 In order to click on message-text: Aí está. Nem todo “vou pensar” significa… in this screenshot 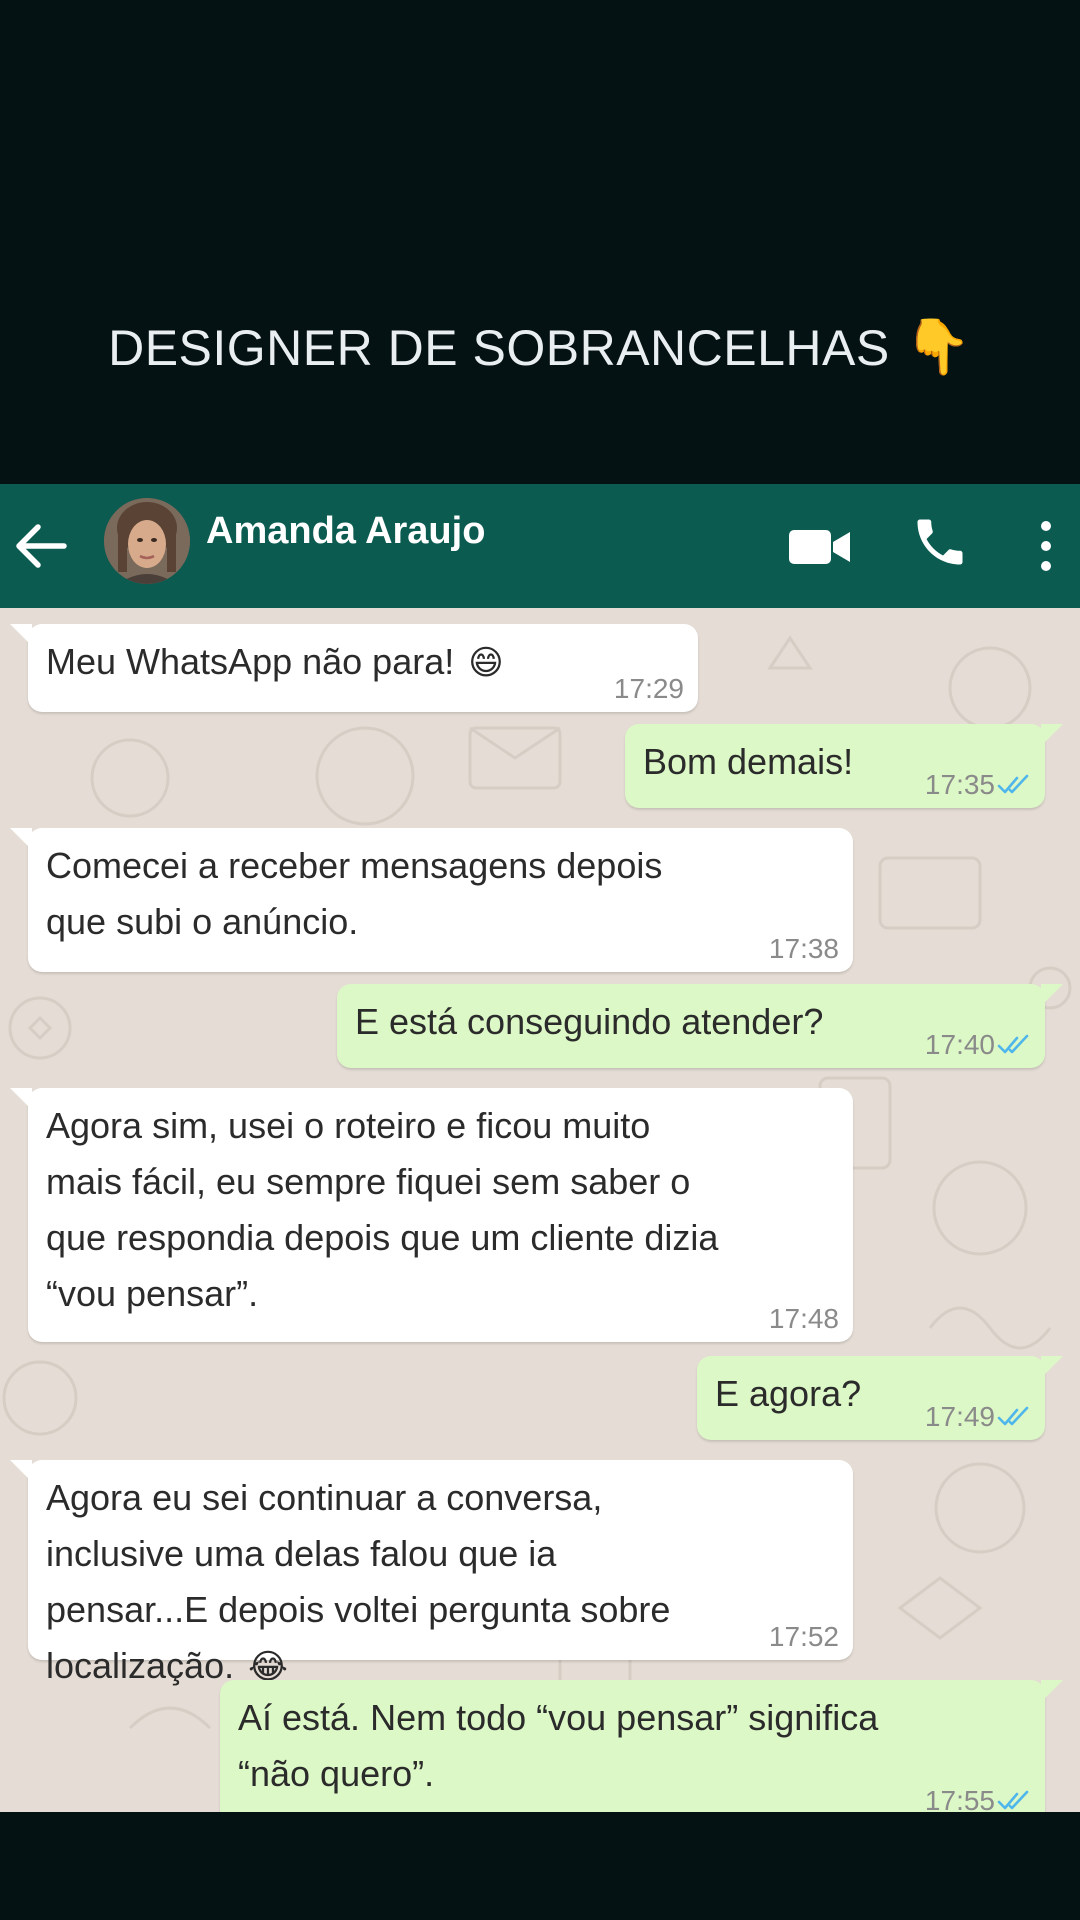, I will do `click(558, 1745)`.